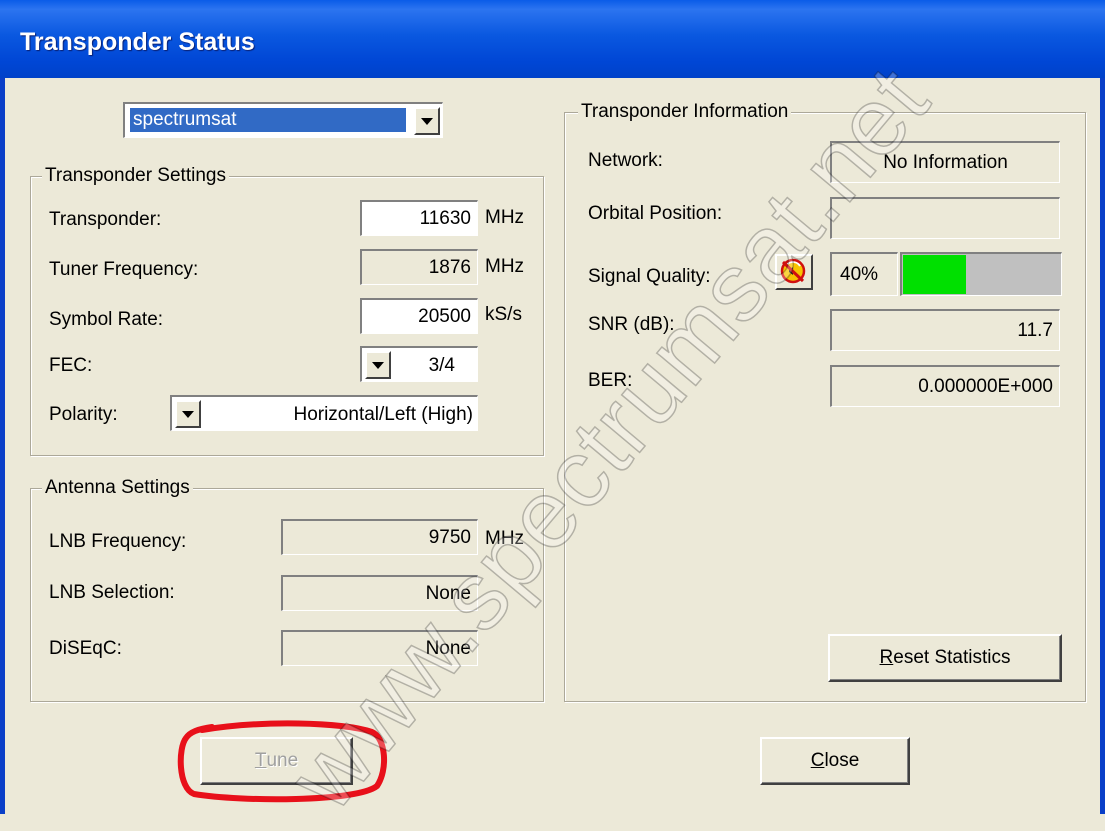  What do you see at coordinates (625, 160) in the screenshot?
I see `network-label: Network:` at bounding box center [625, 160].